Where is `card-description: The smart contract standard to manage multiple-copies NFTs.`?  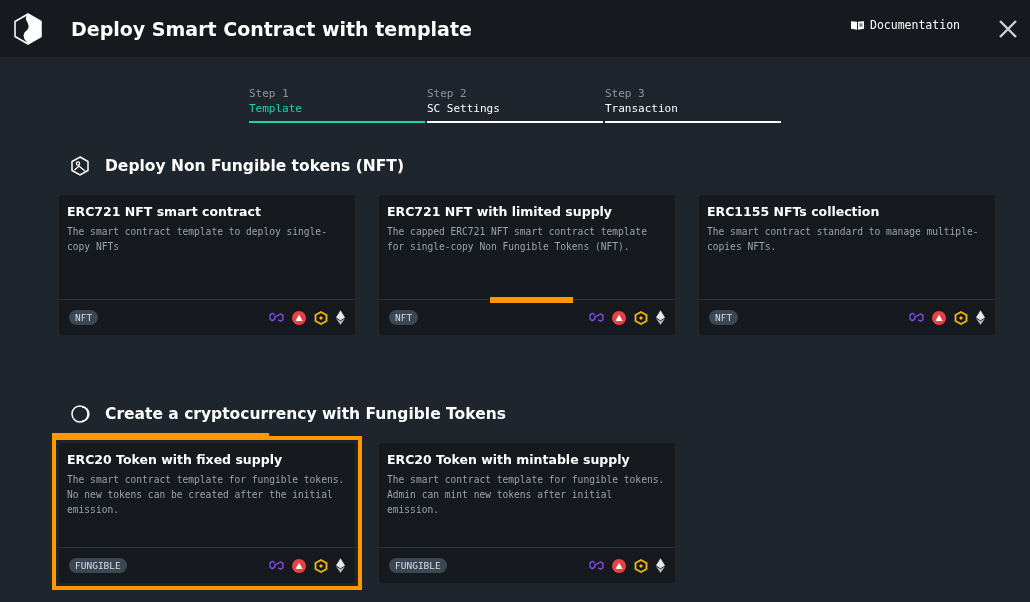
card-description: The smart contract standard to manage multiple-copies NFTs. is located at coordinates (843, 239).